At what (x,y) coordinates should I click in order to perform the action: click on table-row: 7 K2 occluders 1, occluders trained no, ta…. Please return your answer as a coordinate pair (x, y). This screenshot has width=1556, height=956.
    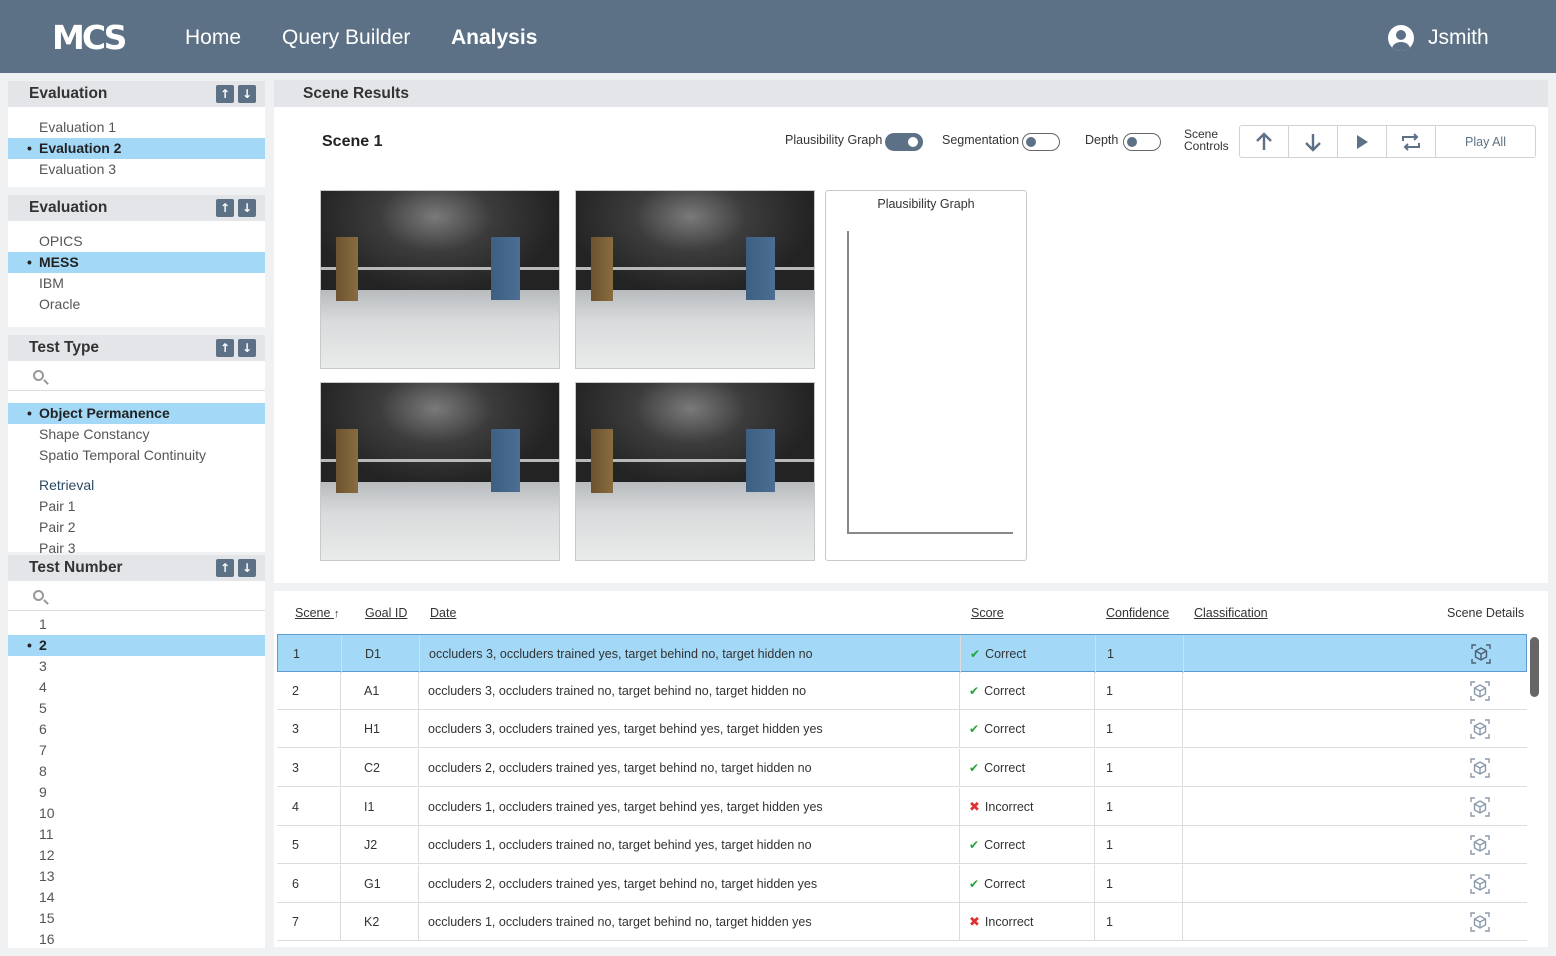
    Looking at the image, I should click on (902, 922).